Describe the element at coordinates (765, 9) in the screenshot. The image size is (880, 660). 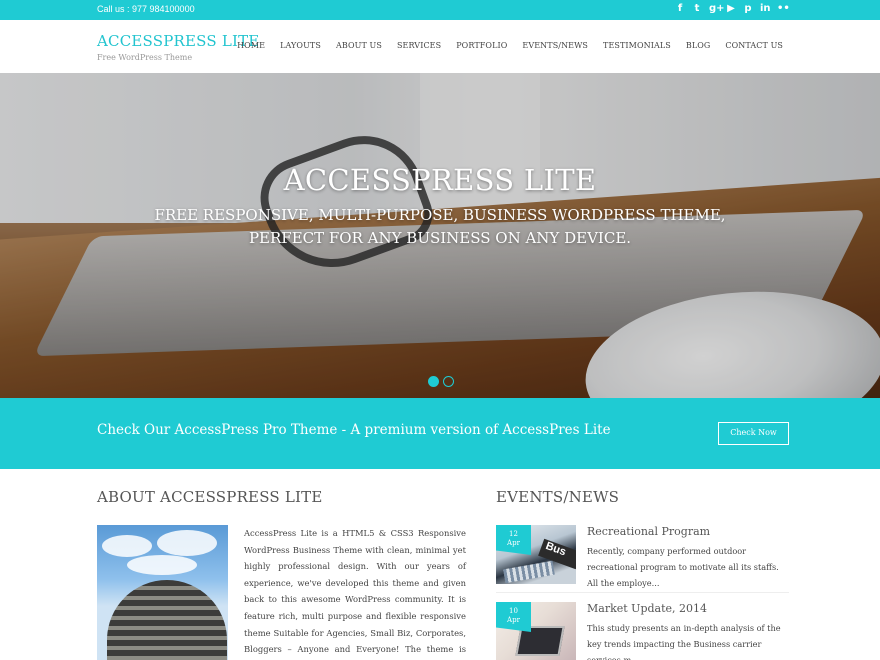
I see `linkedin-icon: in` at that location.